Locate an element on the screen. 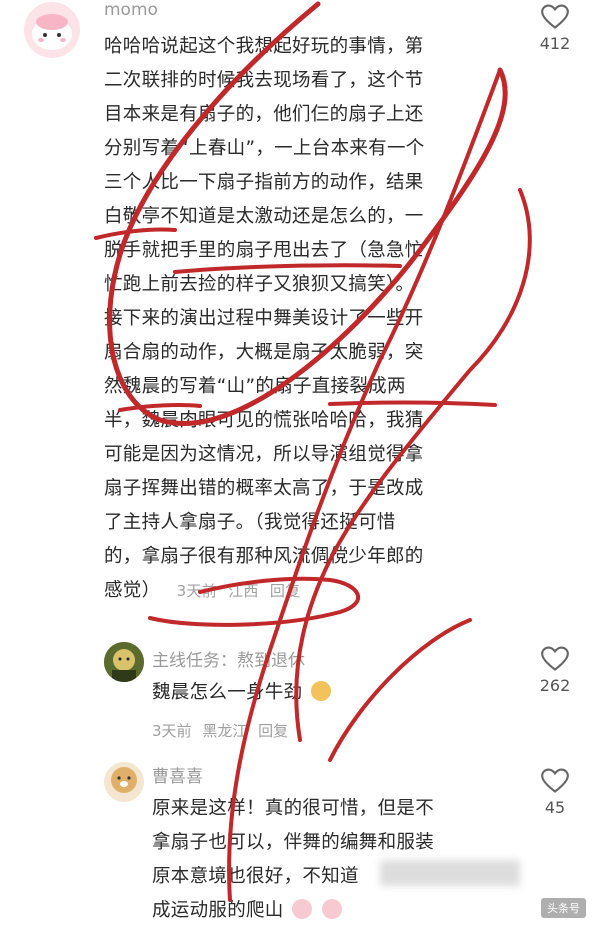  comment-line: 成运动服的爬山 is located at coordinates (293, 911).